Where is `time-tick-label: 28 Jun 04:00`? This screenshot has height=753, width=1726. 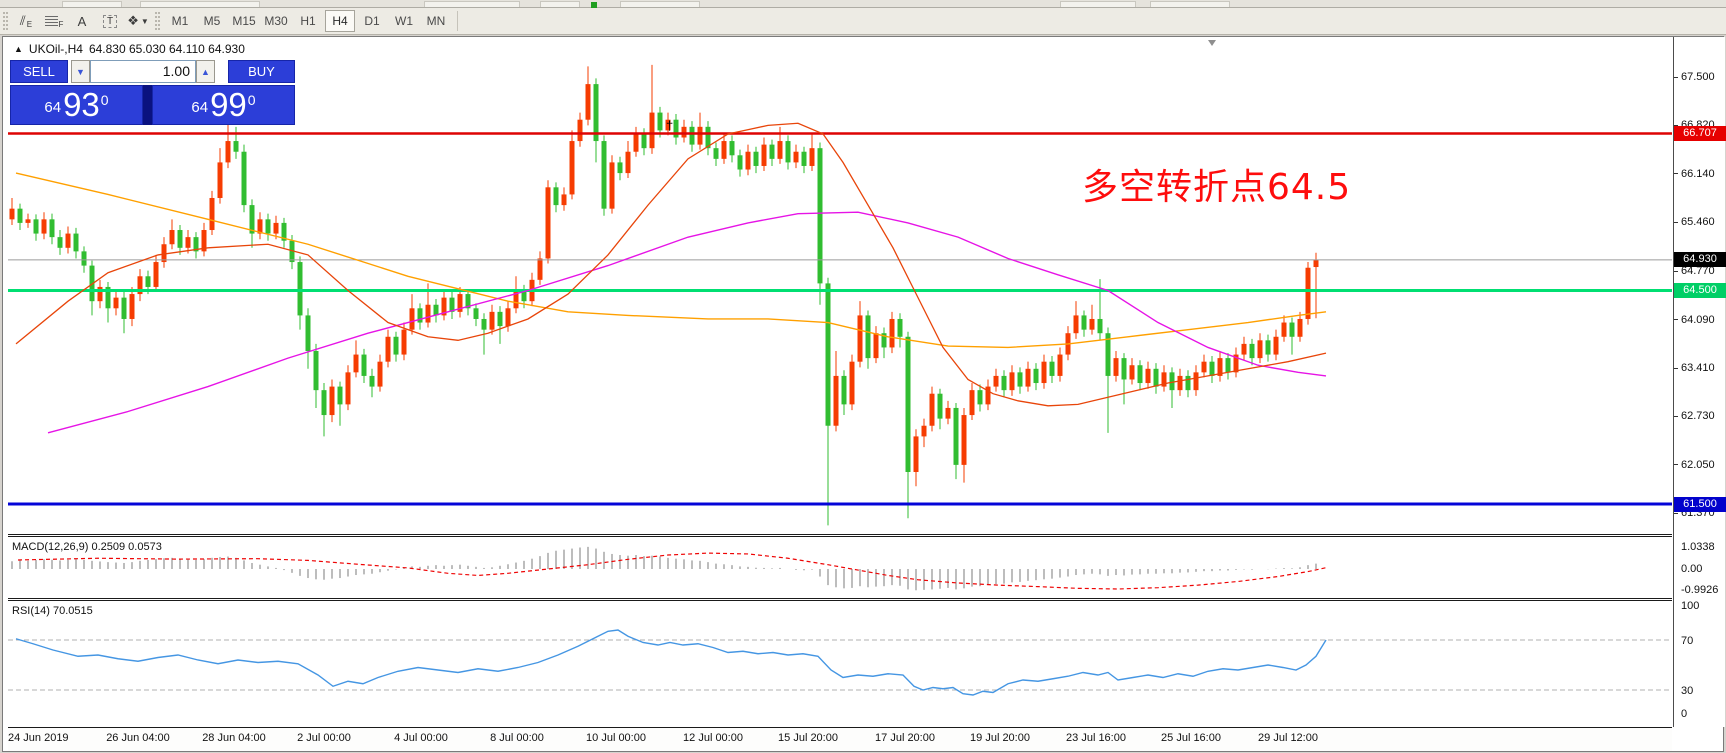 time-tick-label: 28 Jun 04:00 is located at coordinates (234, 738).